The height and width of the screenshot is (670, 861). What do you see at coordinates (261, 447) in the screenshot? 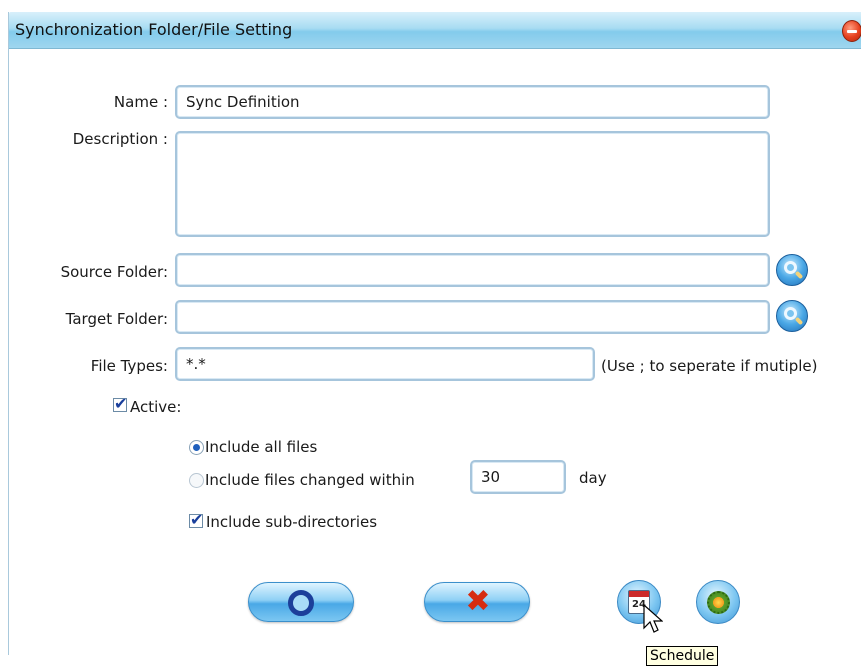
I see `include-all-label: Include all files` at bounding box center [261, 447].